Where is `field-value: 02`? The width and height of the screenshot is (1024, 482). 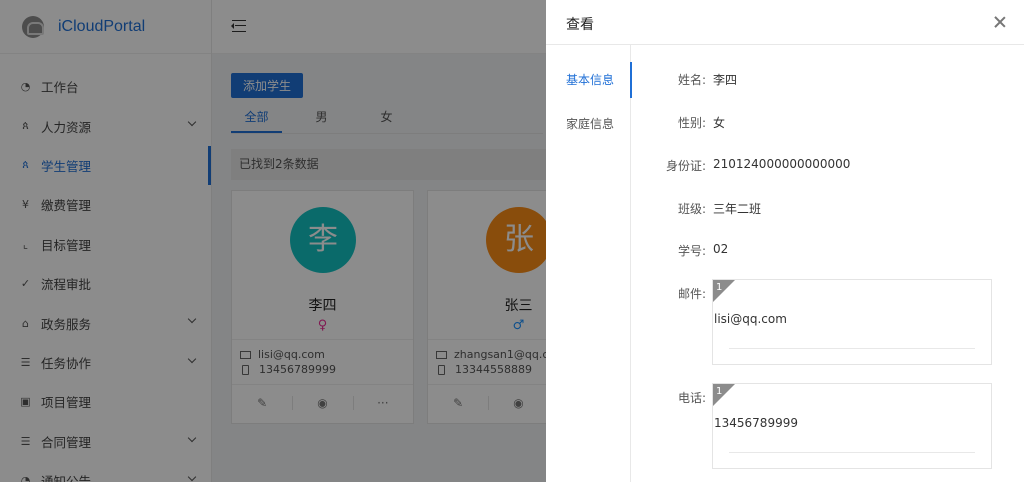 field-value: 02 is located at coordinates (721, 249).